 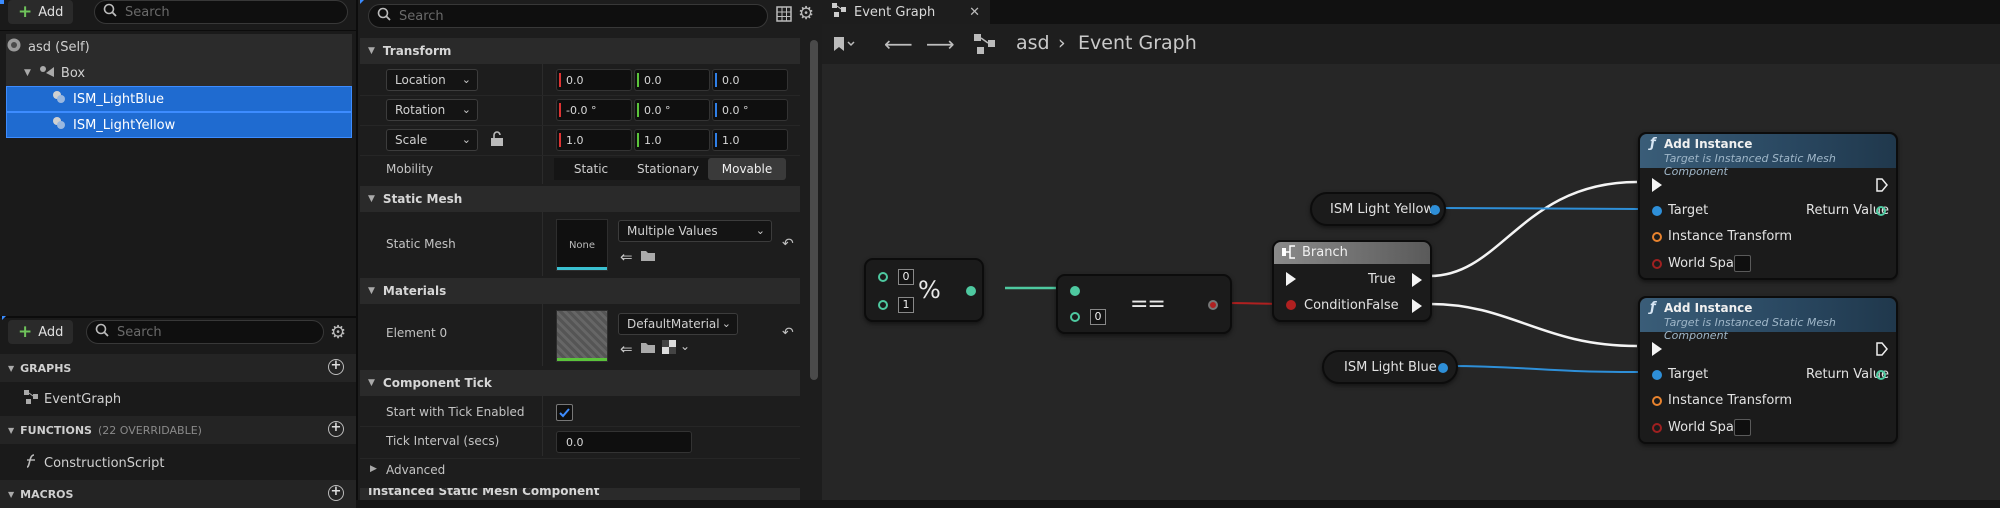 What do you see at coordinates (750, 110) in the screenshot?
I see `rotation-z-field: 0.0 °` at bounding box center [750, 110].